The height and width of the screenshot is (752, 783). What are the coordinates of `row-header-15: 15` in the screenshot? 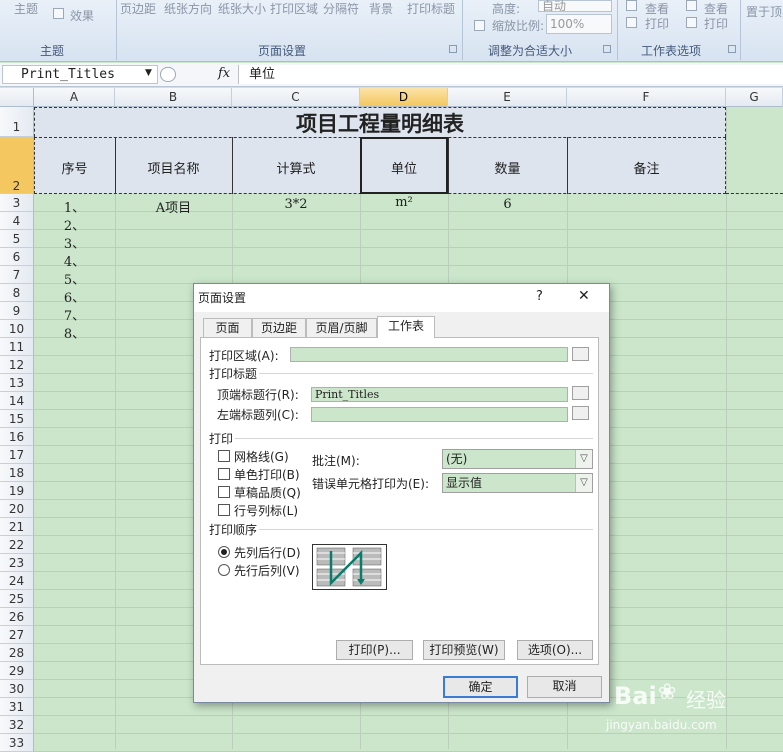 It's located at (17, 419).